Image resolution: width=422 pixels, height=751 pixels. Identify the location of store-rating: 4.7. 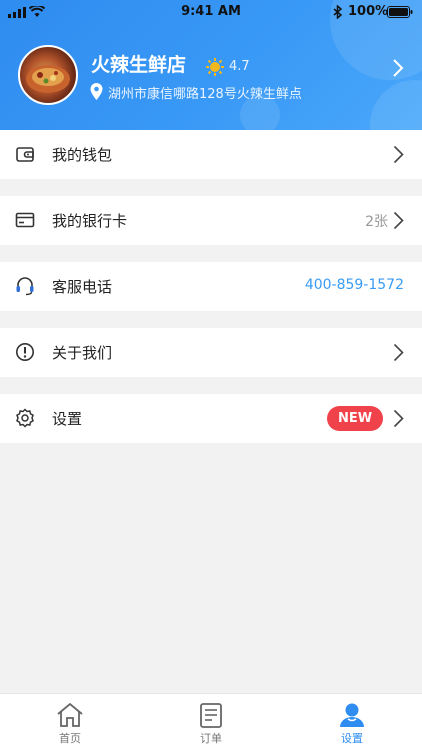
(239, 66).